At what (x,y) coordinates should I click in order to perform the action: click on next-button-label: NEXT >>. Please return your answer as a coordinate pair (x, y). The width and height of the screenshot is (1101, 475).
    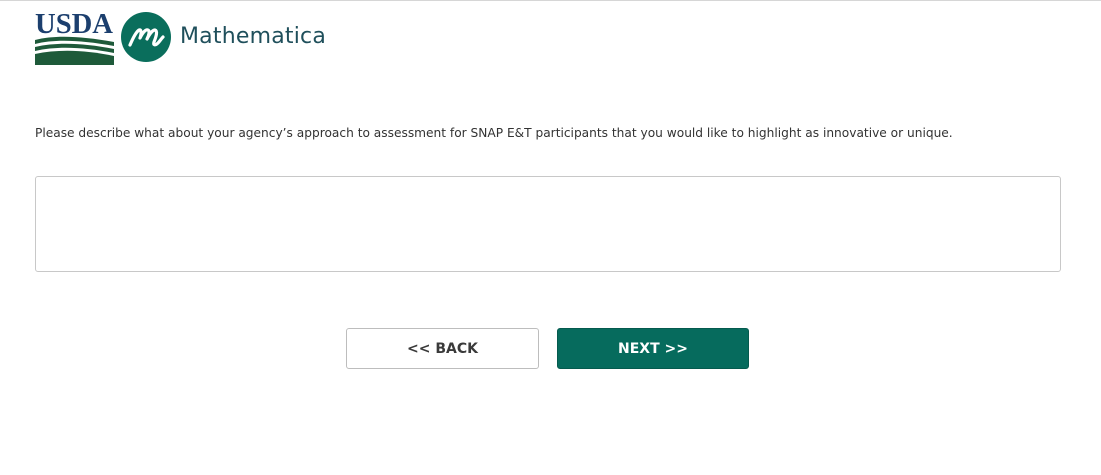
    Looking at the image, I should click on (653, 348).